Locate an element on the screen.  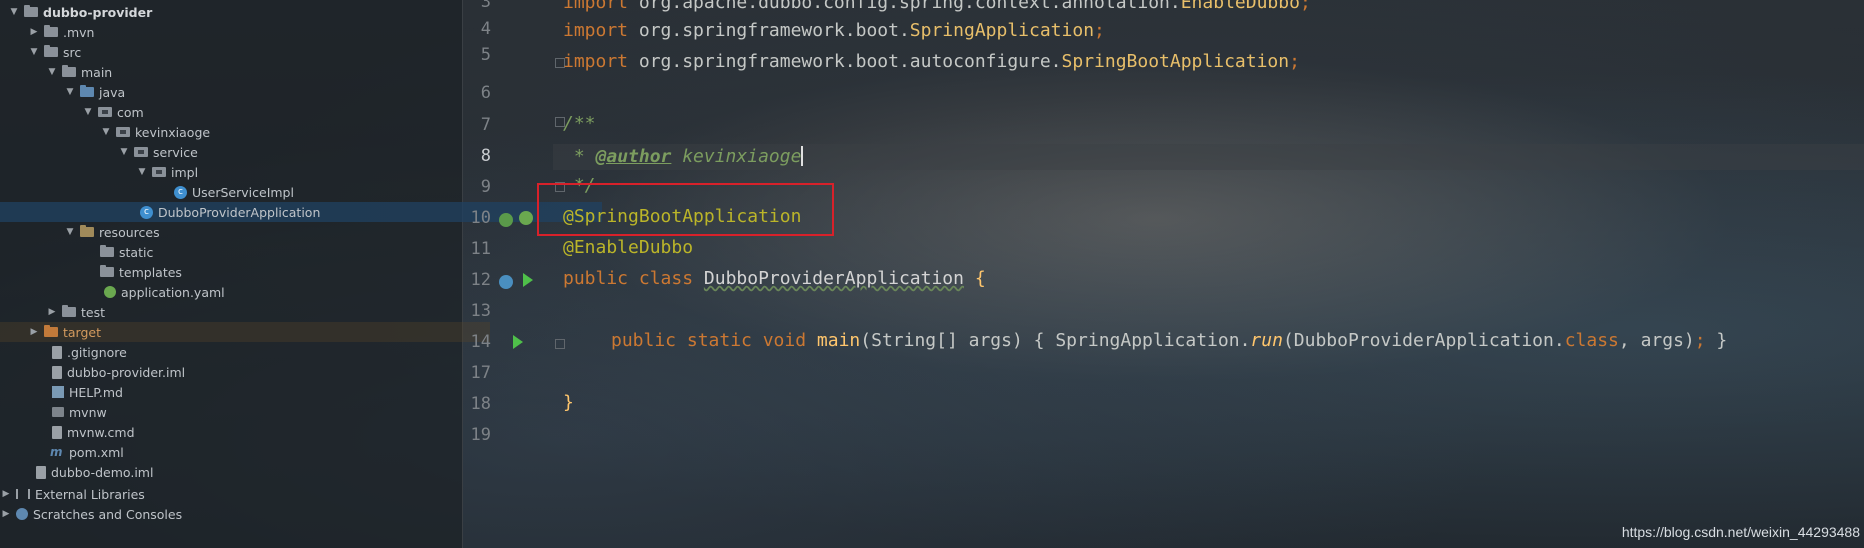
line-number: 19 is located at coordinates (480, 435).